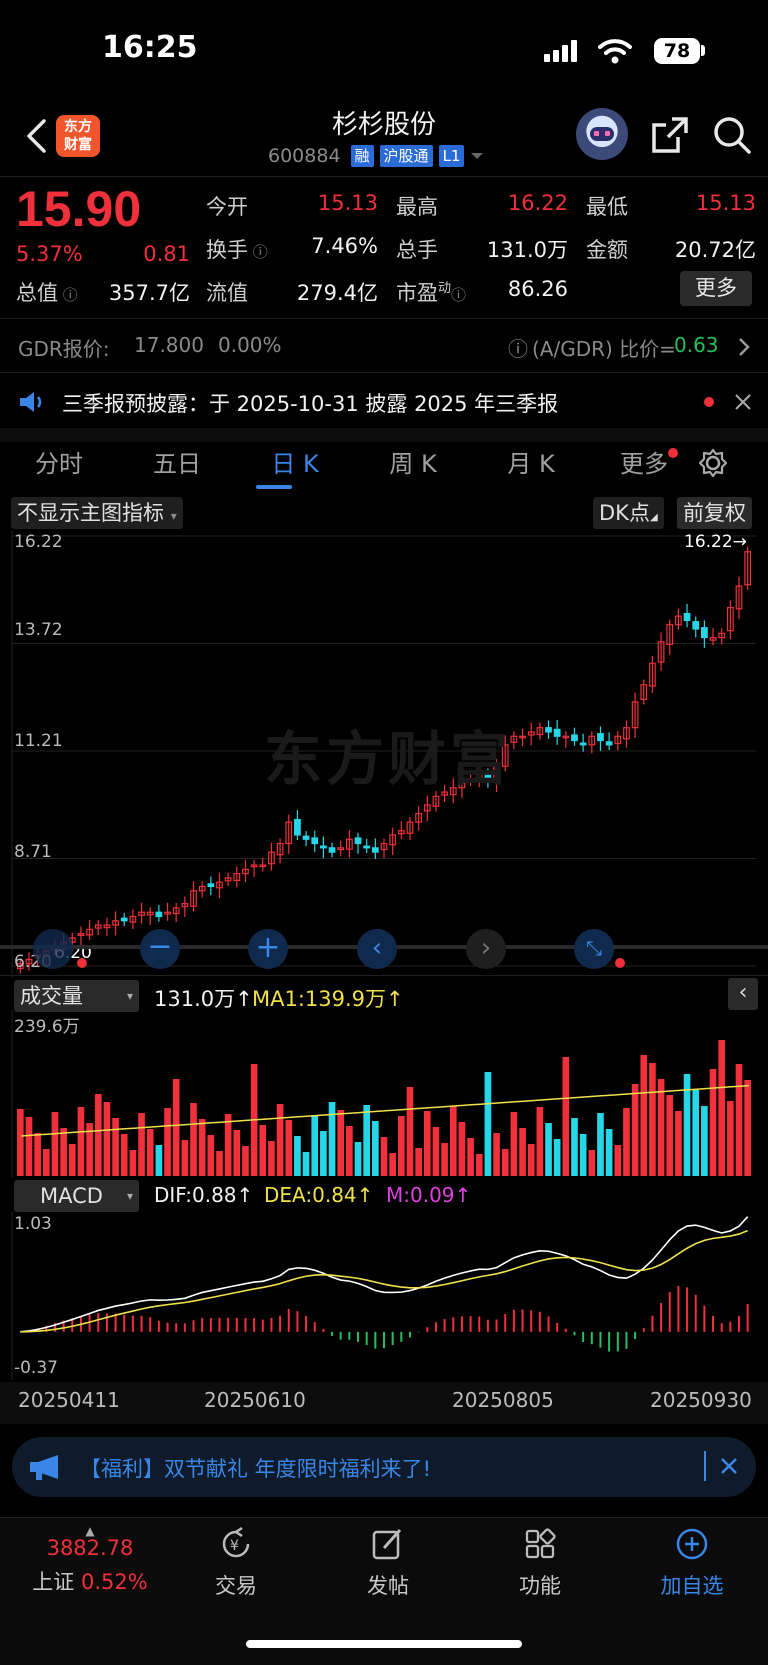 Image resolution: width=768 pixels, height=1665 pixels. Describe the element at coordinates (47, 293) in the screenshot. I see `mktcap-label: 总值 ⓘ` at that location.